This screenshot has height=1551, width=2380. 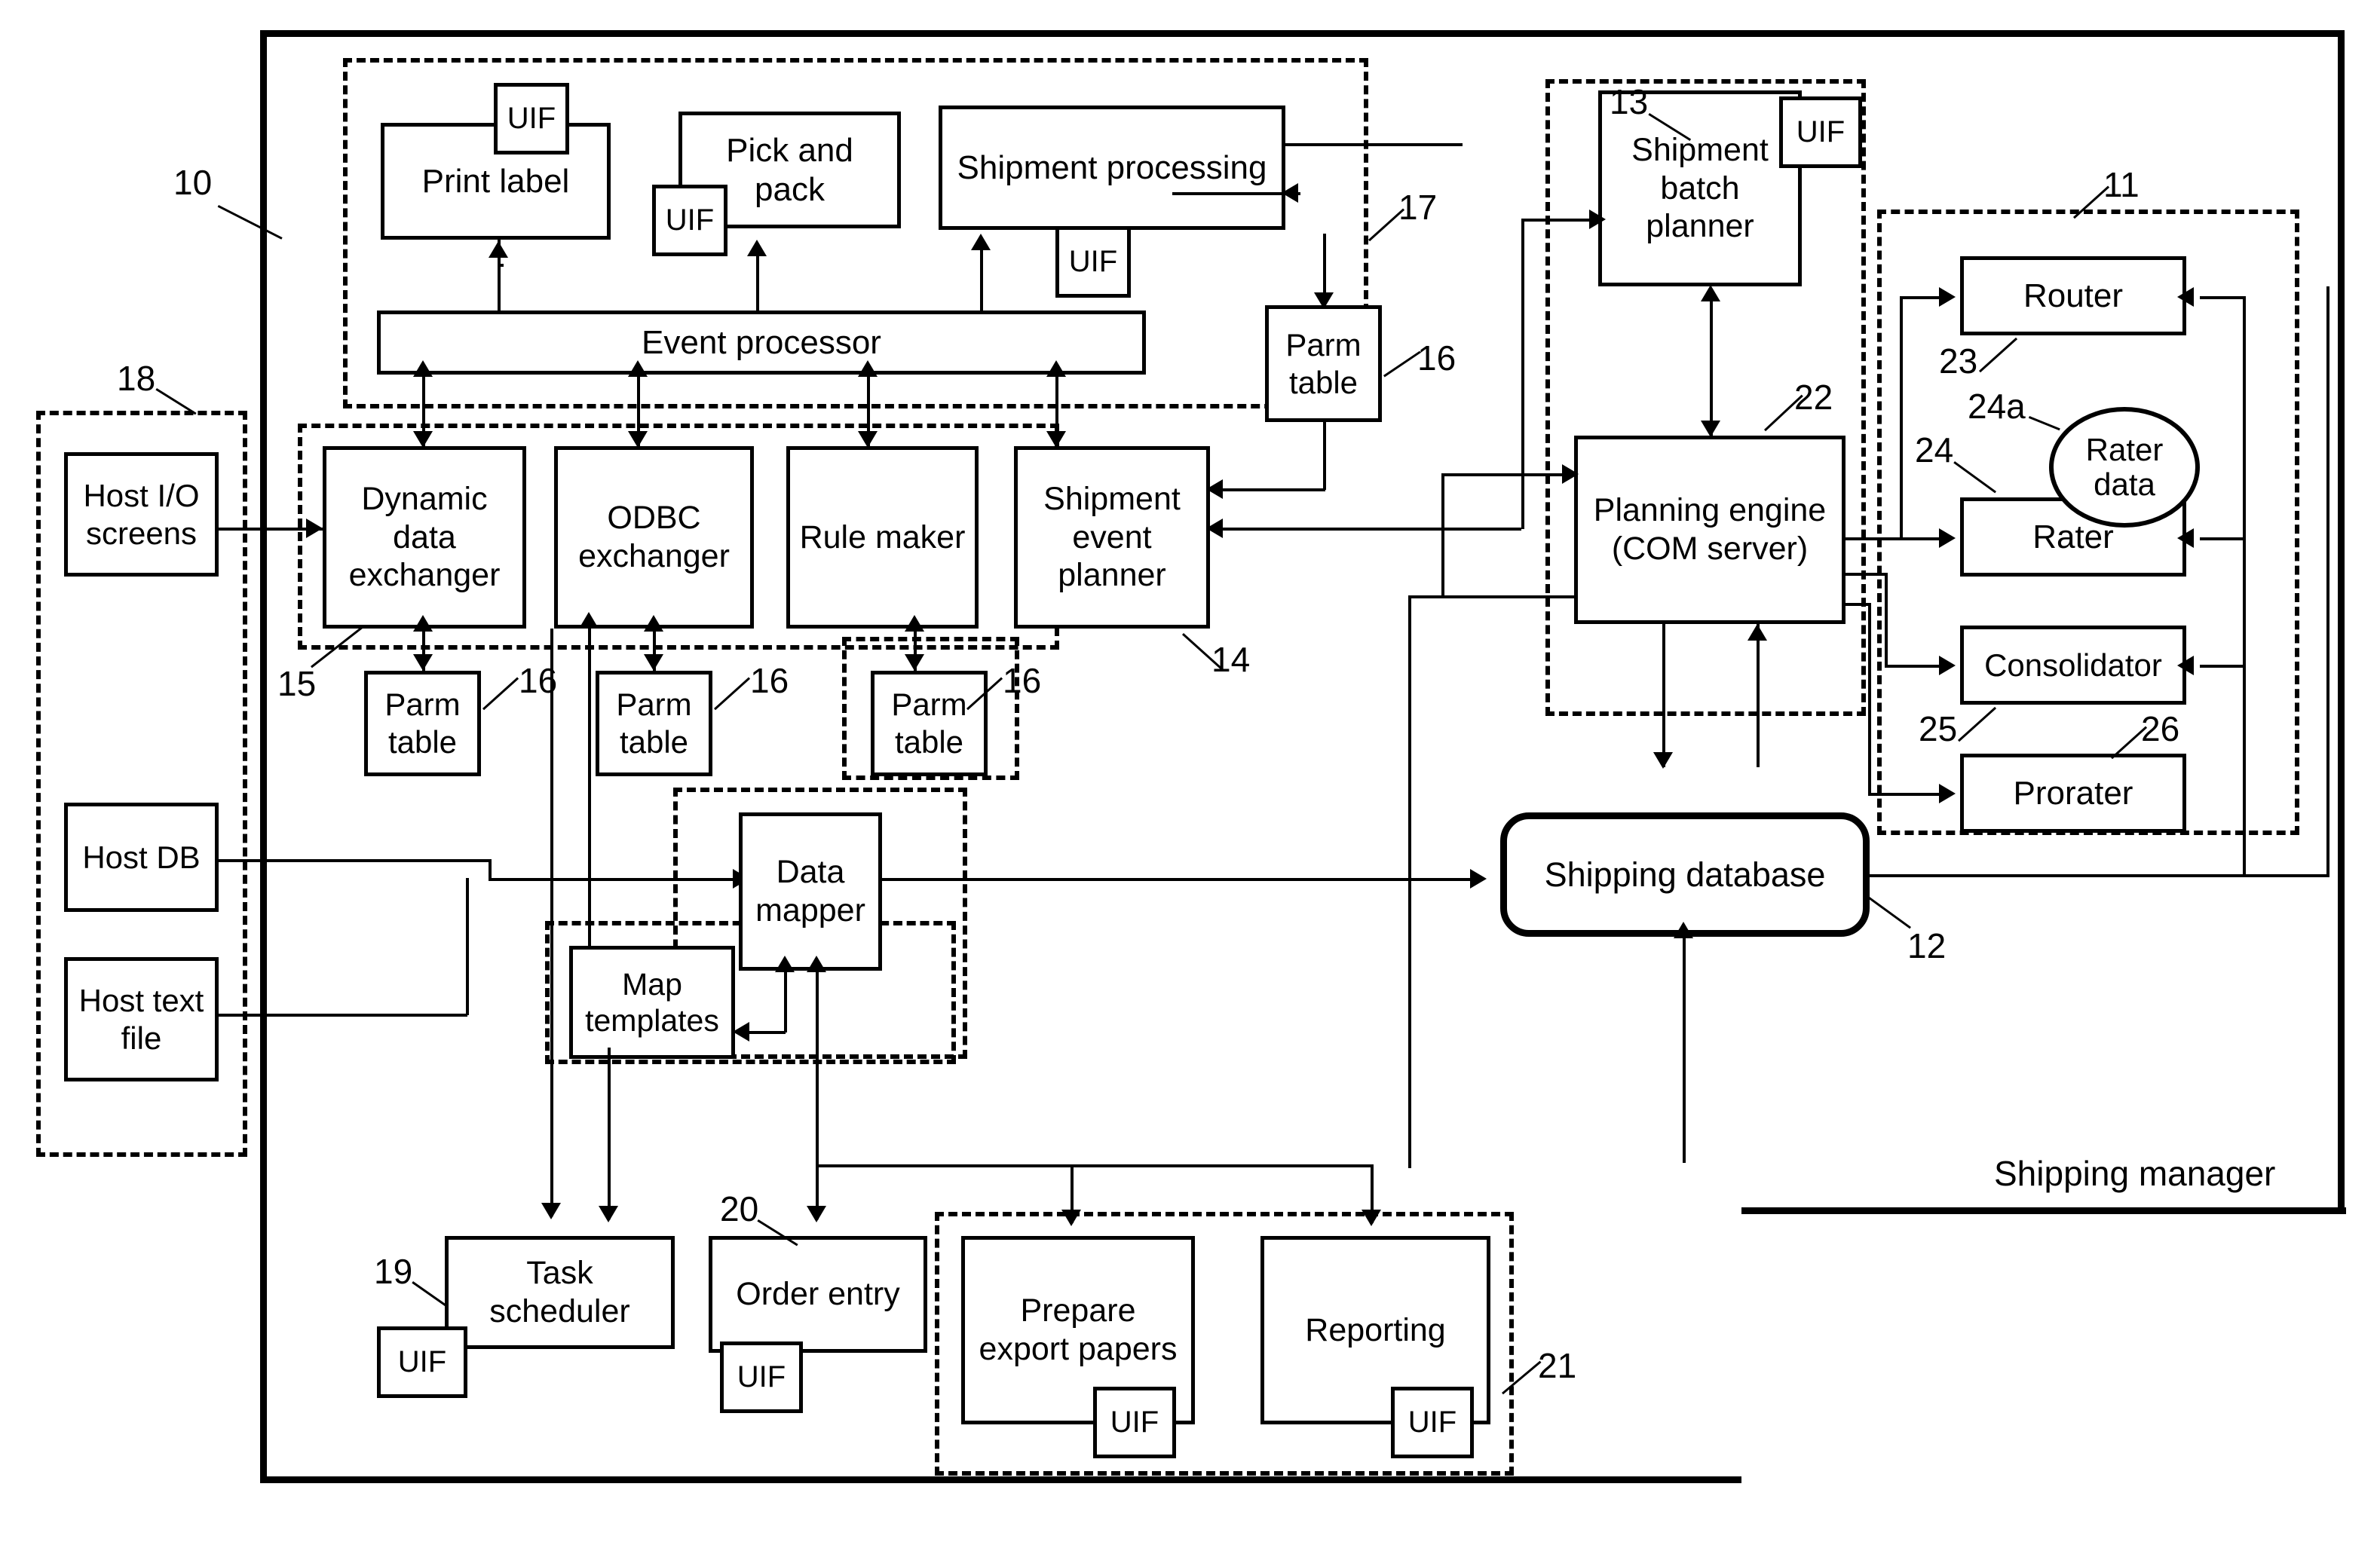 What do you see at coordinates (761, 343) in the screenshot?
I see `block-event-processor: Event processor` at bounding box center [761, 343].